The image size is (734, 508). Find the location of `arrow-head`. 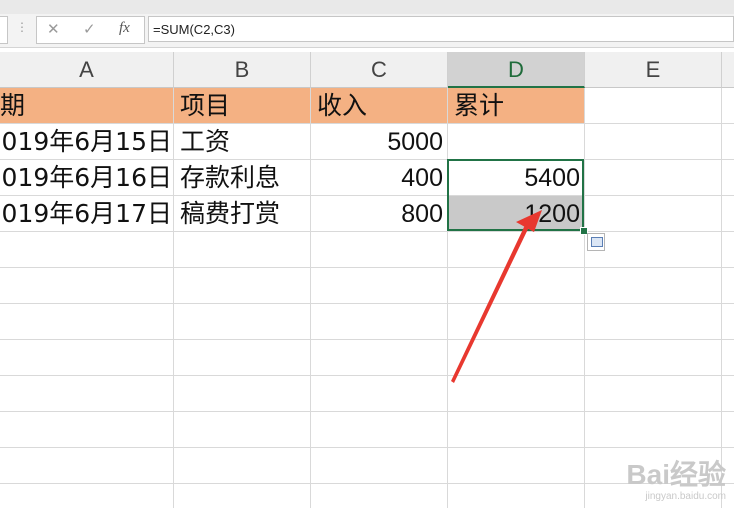

arrow-head is located at coordinates (529, 221).